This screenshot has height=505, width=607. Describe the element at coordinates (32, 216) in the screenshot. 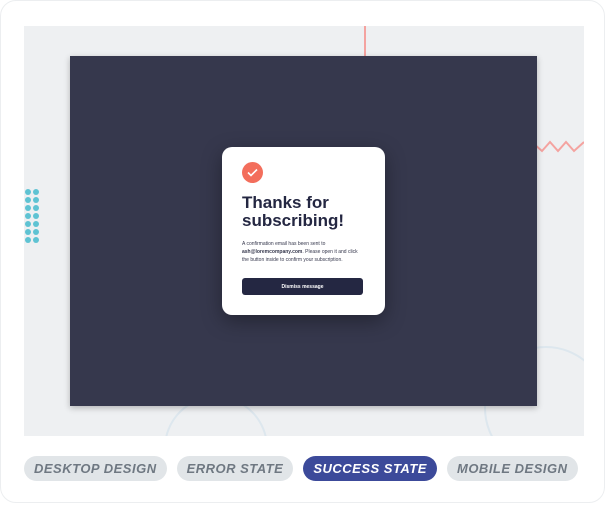

I see `decorative-dots-icon` at that location.